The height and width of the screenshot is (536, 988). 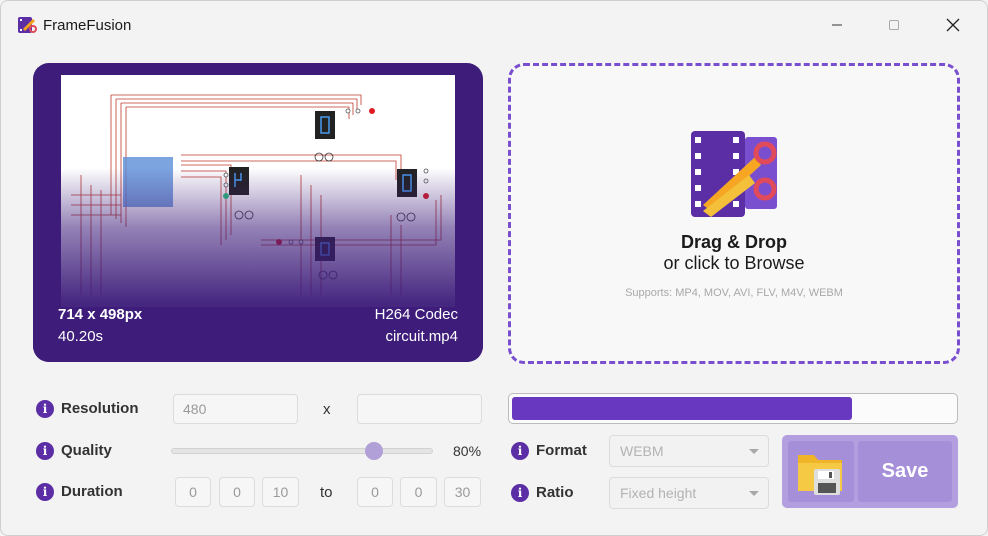 What do you see at coordinates (27, 25) in the screenshot?
I see `app-logo-icon` at bounding box center [27, 25].